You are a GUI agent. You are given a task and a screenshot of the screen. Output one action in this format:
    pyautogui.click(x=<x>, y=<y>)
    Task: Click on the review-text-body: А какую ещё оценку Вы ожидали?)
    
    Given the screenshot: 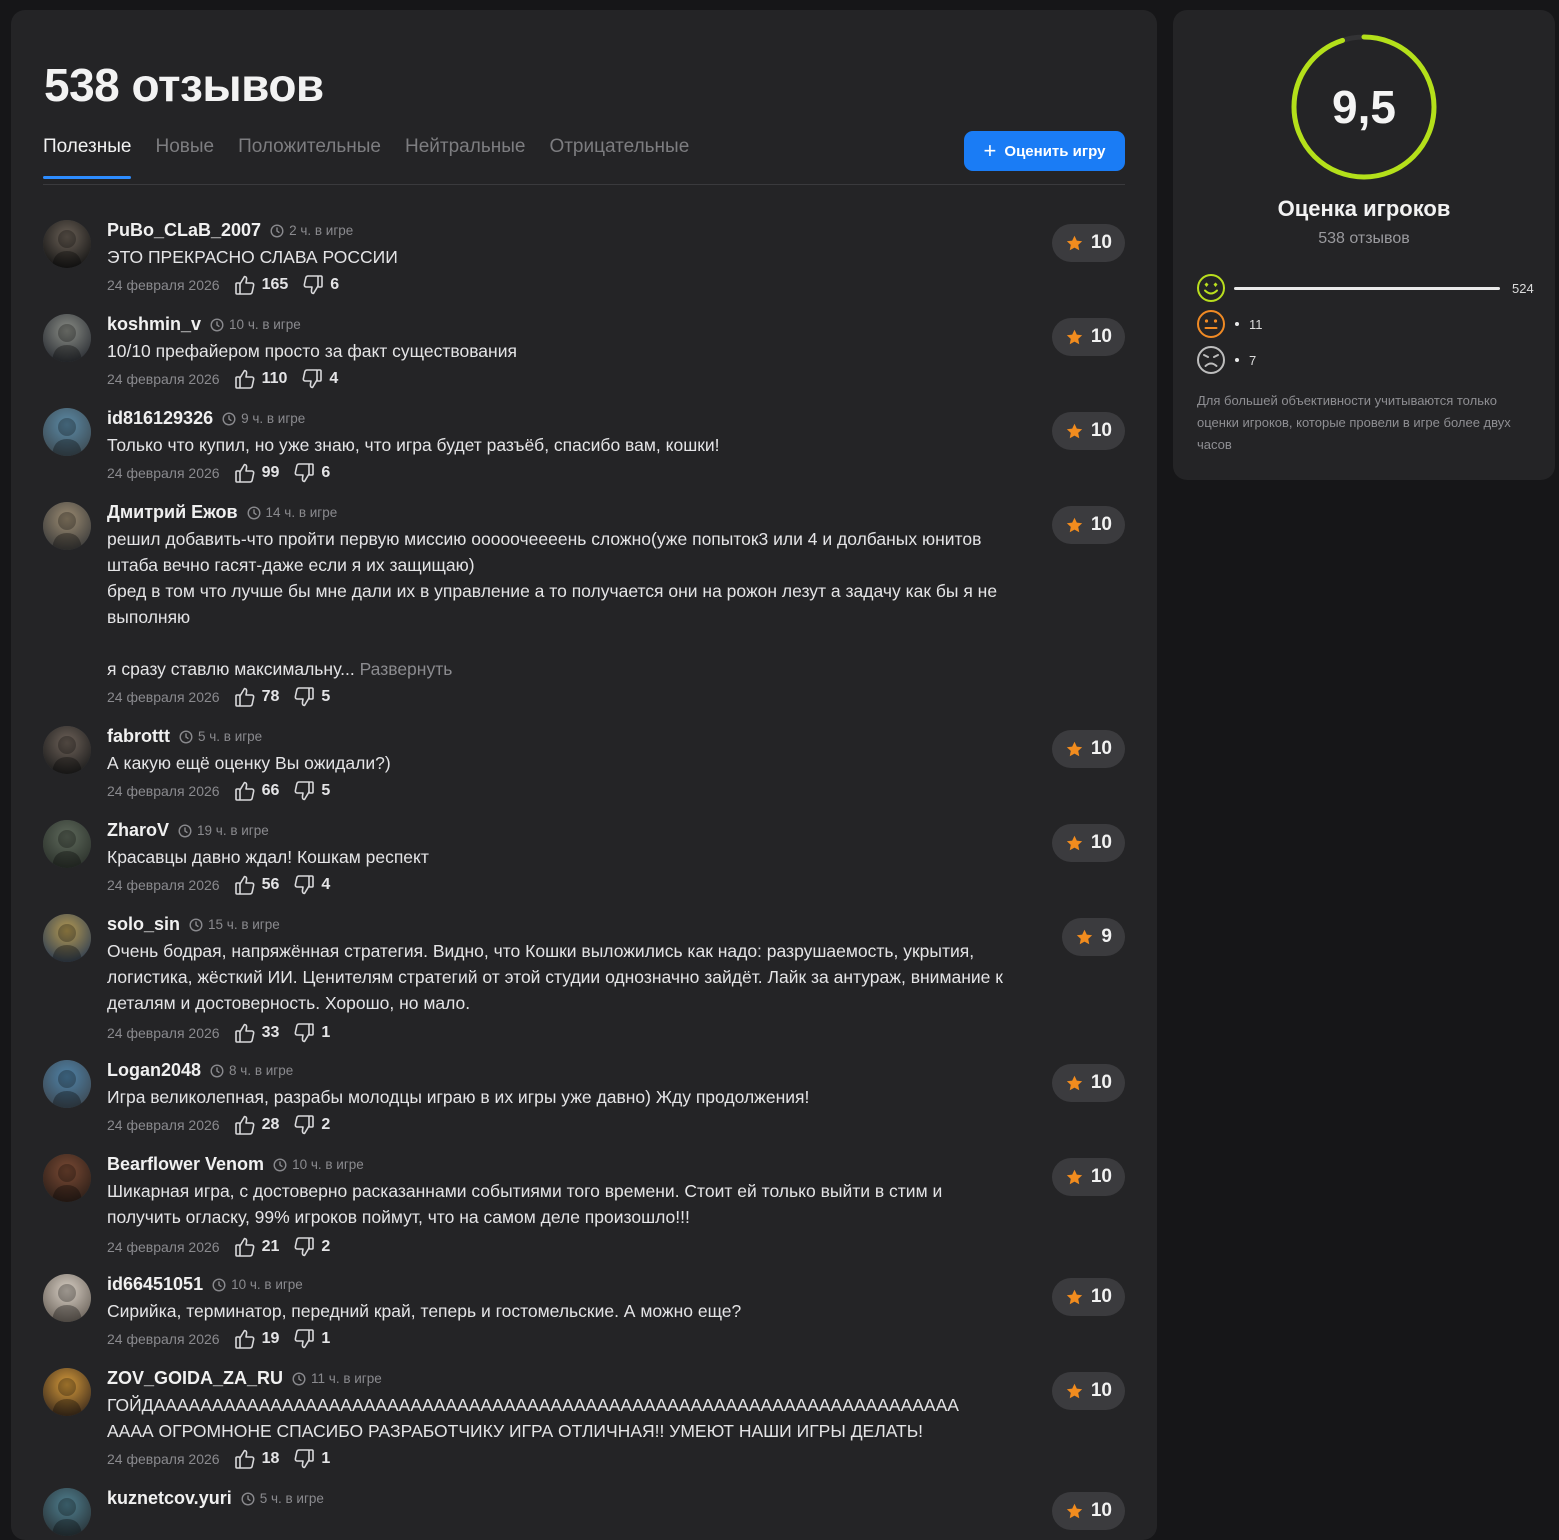 What is the action you would take?
    pyautogui.click(x=249, y=763)
    